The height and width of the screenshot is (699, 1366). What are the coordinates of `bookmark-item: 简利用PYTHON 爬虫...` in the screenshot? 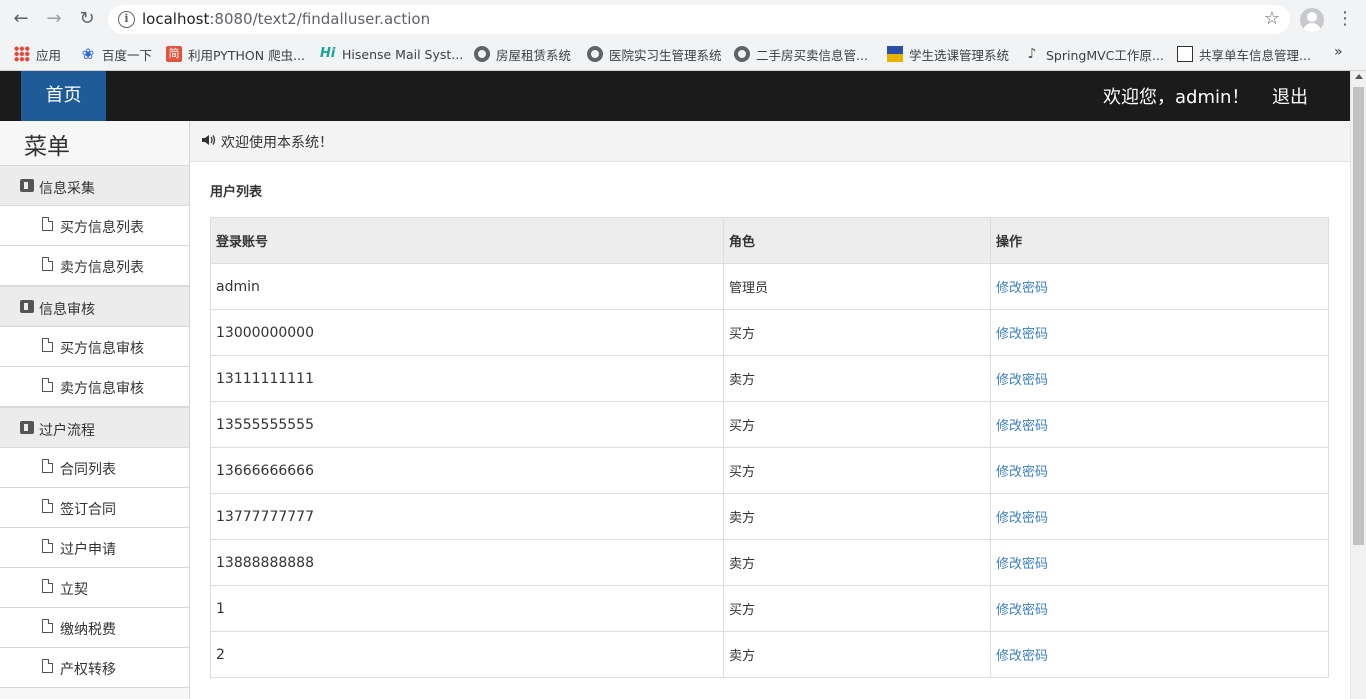 It's located at (235, 54).